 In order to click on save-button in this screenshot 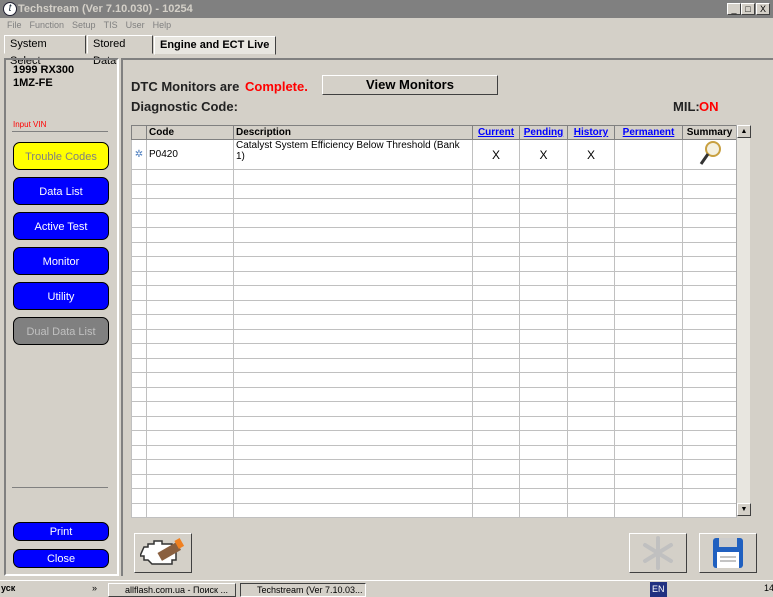, I will do `click(728, 553)`.